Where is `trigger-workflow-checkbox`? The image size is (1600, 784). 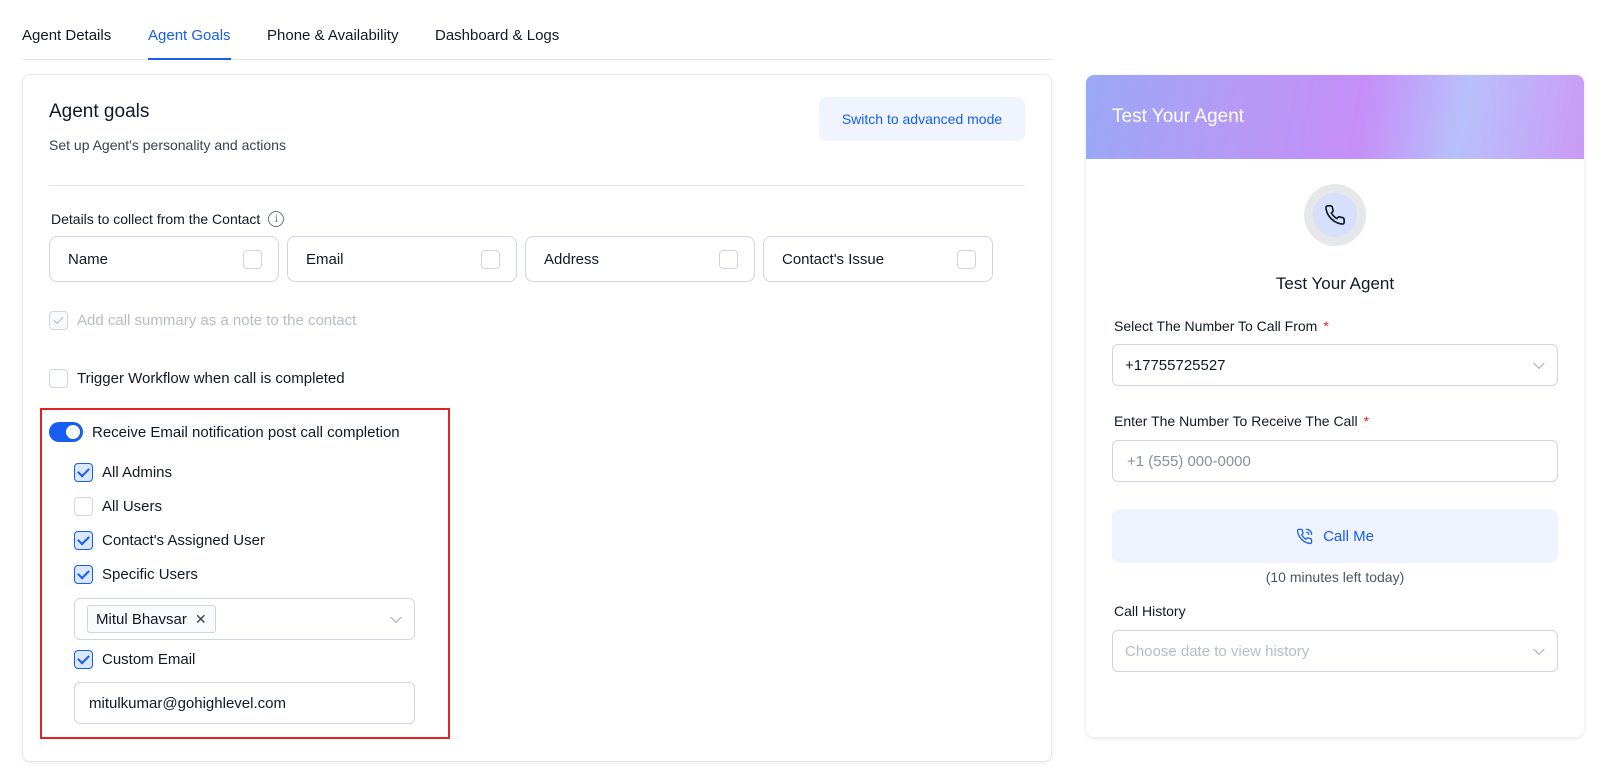
trigger-workflow-checkbox is located at coordinates (58, 378).